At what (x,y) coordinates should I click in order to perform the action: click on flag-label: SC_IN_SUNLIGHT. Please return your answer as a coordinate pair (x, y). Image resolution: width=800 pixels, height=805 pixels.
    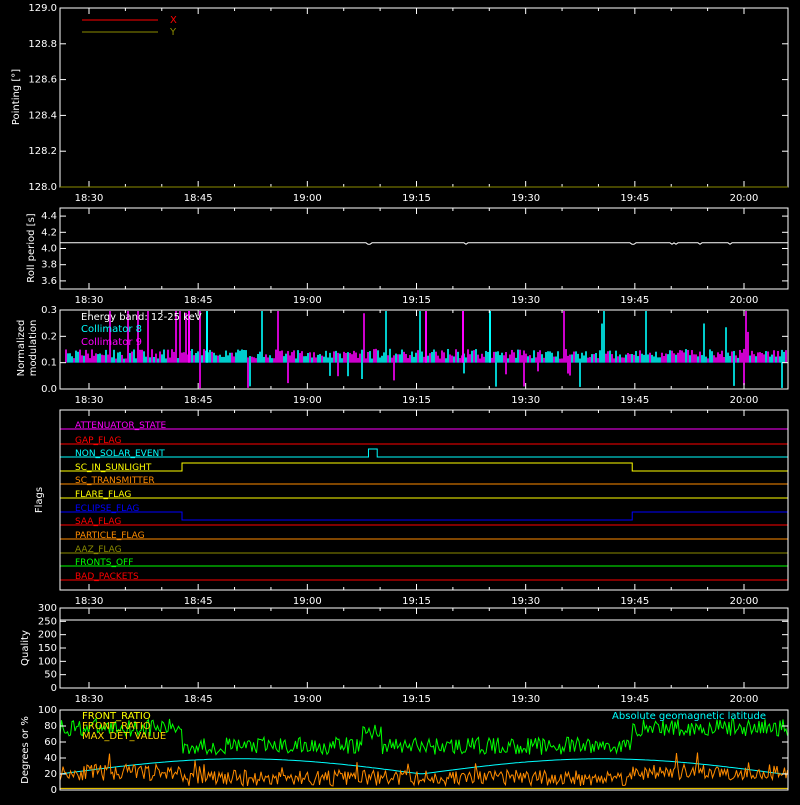
    Looking at the image, I should click on (113, 468).